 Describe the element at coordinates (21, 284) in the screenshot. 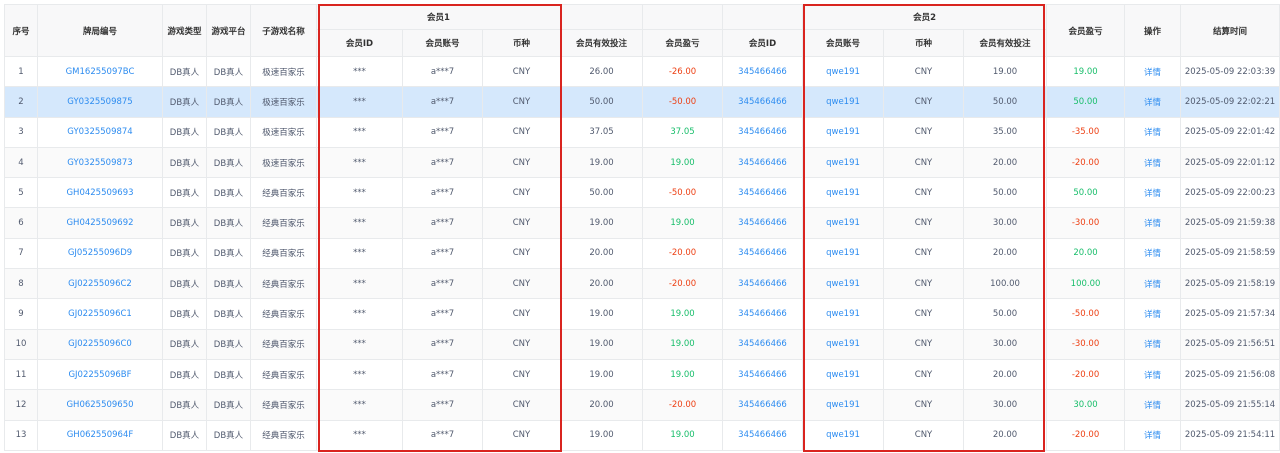

I see `row-index: 8` at that location.